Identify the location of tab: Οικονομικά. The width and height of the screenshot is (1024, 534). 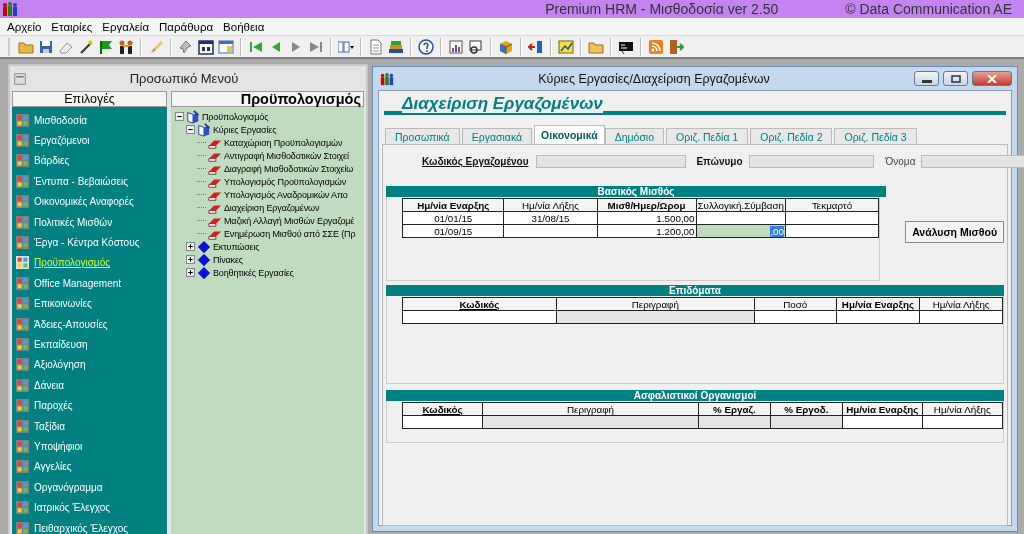
(569, 134).